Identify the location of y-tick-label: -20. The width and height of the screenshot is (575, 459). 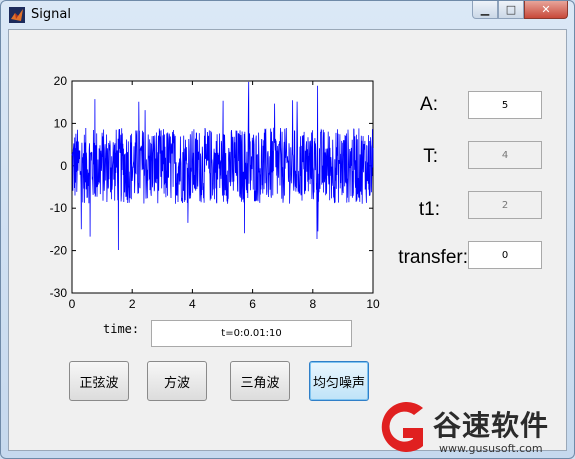
(59, 251).